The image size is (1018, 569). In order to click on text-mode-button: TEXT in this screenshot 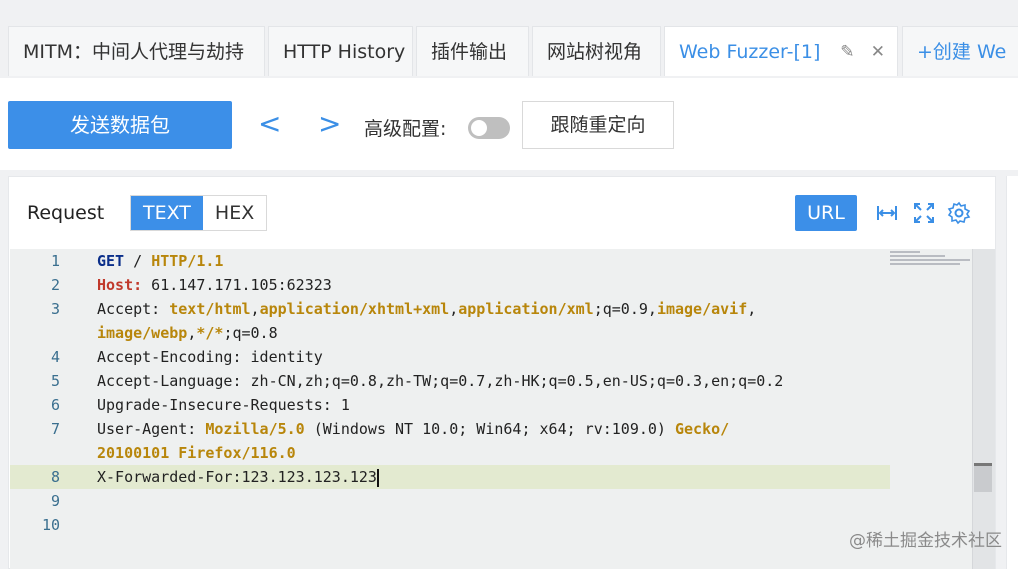, I will do `click(167, 213)`.